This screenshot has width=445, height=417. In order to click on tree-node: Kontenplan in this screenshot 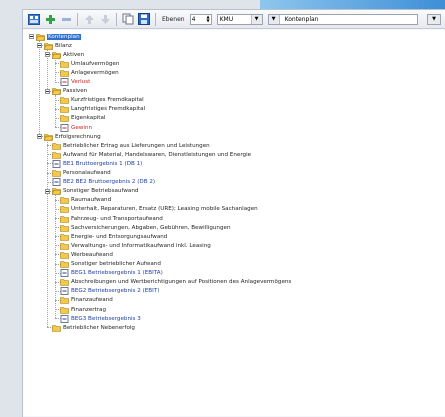, I will do `click(58, 36)`.